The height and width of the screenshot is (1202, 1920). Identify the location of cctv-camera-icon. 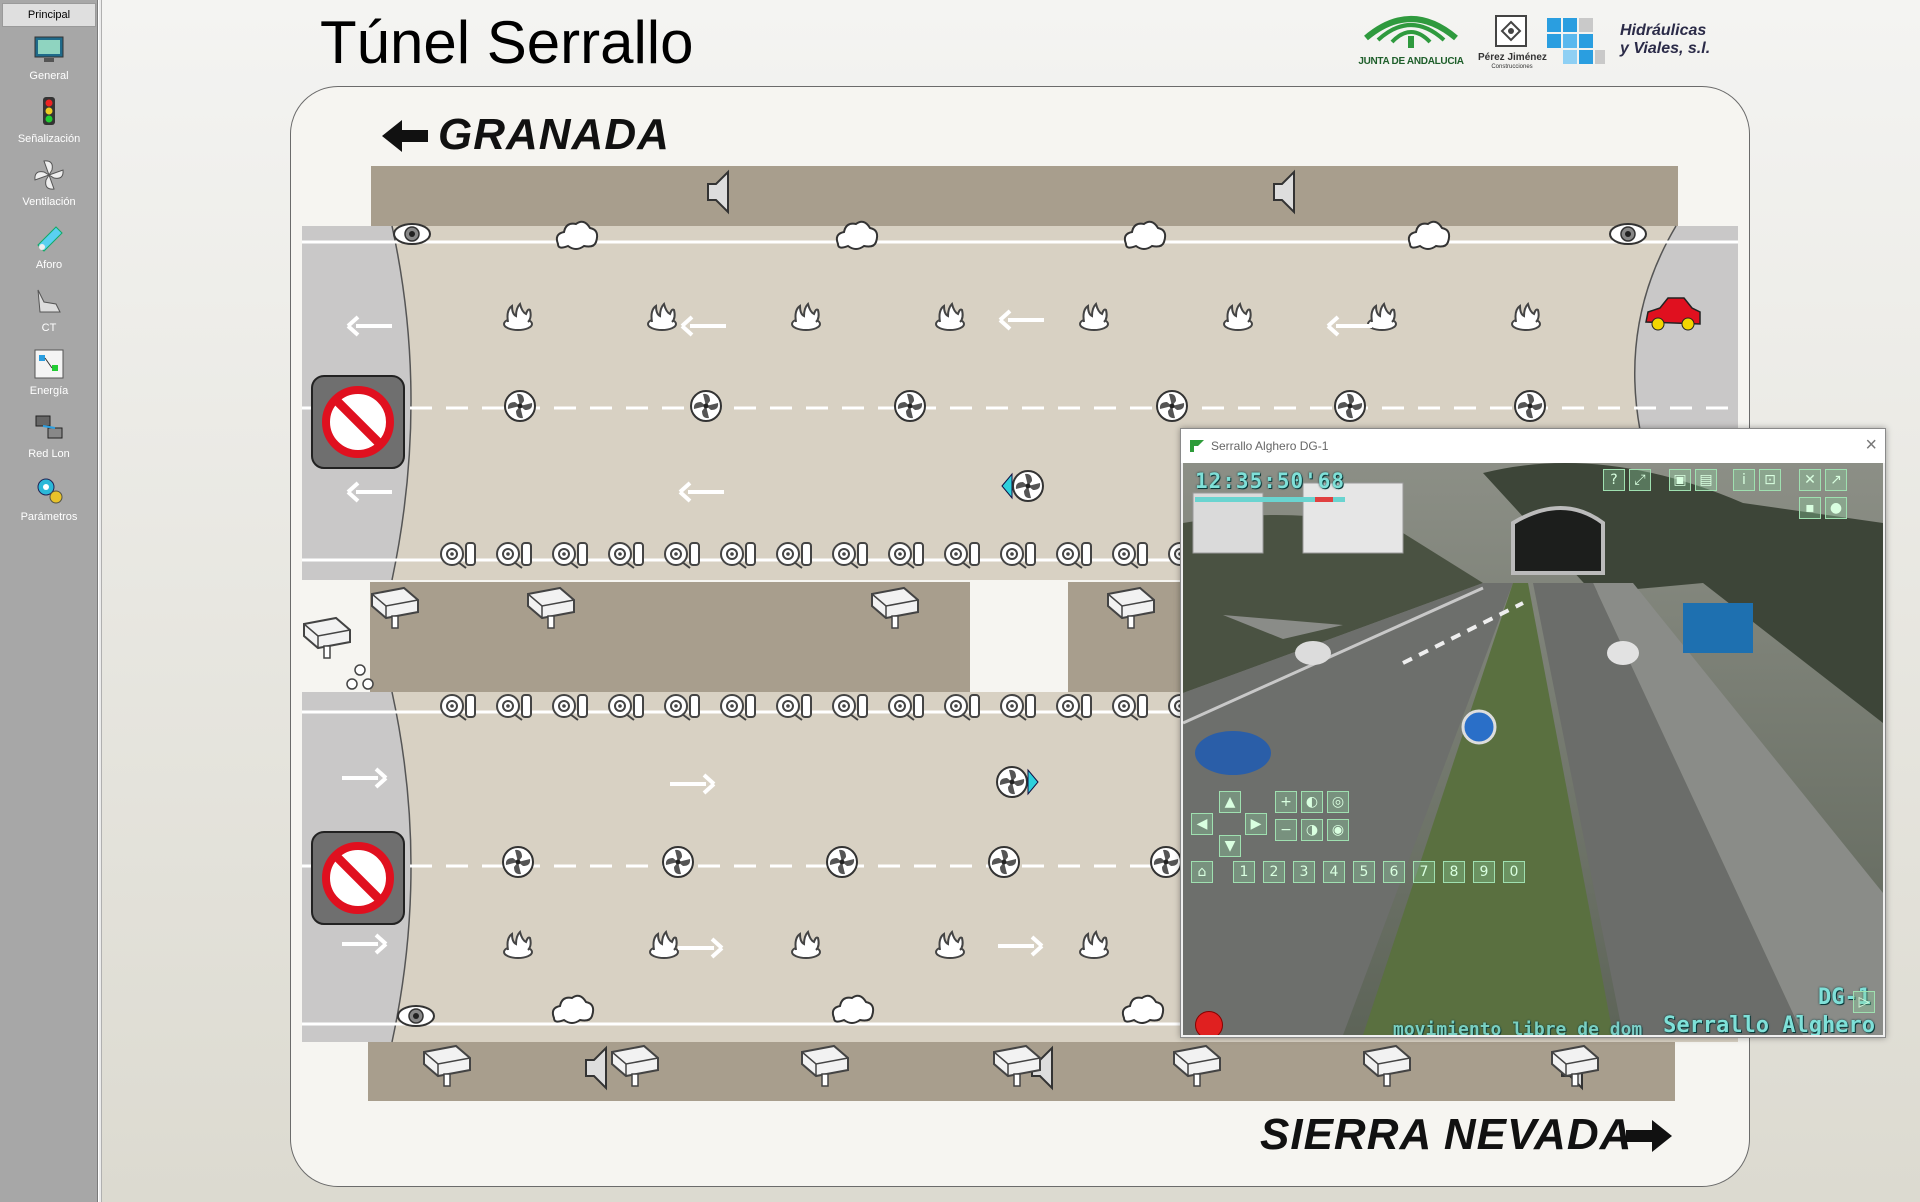
(327, 638).